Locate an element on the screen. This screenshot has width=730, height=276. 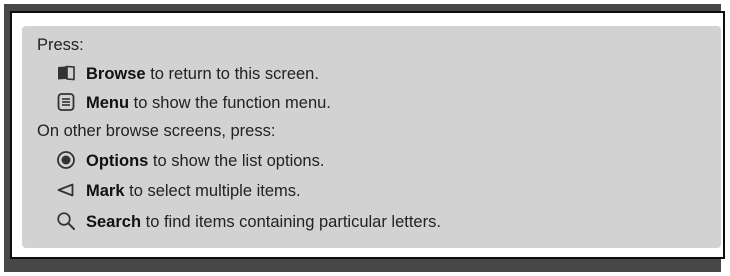
search-key-label: Search is located at coordinates (114, 222).